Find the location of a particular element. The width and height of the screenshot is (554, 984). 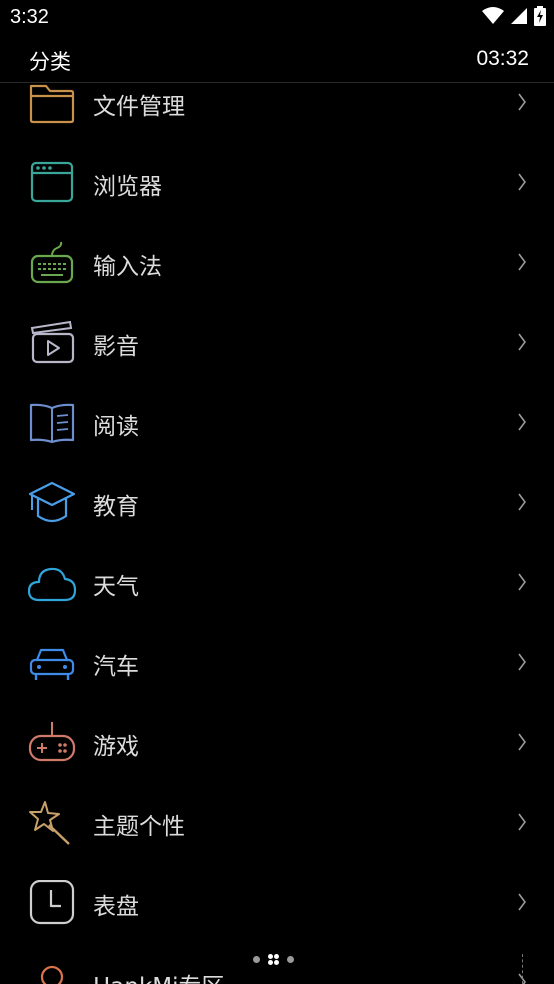

category-label: 汽车 is located at coordinates (116, 667).